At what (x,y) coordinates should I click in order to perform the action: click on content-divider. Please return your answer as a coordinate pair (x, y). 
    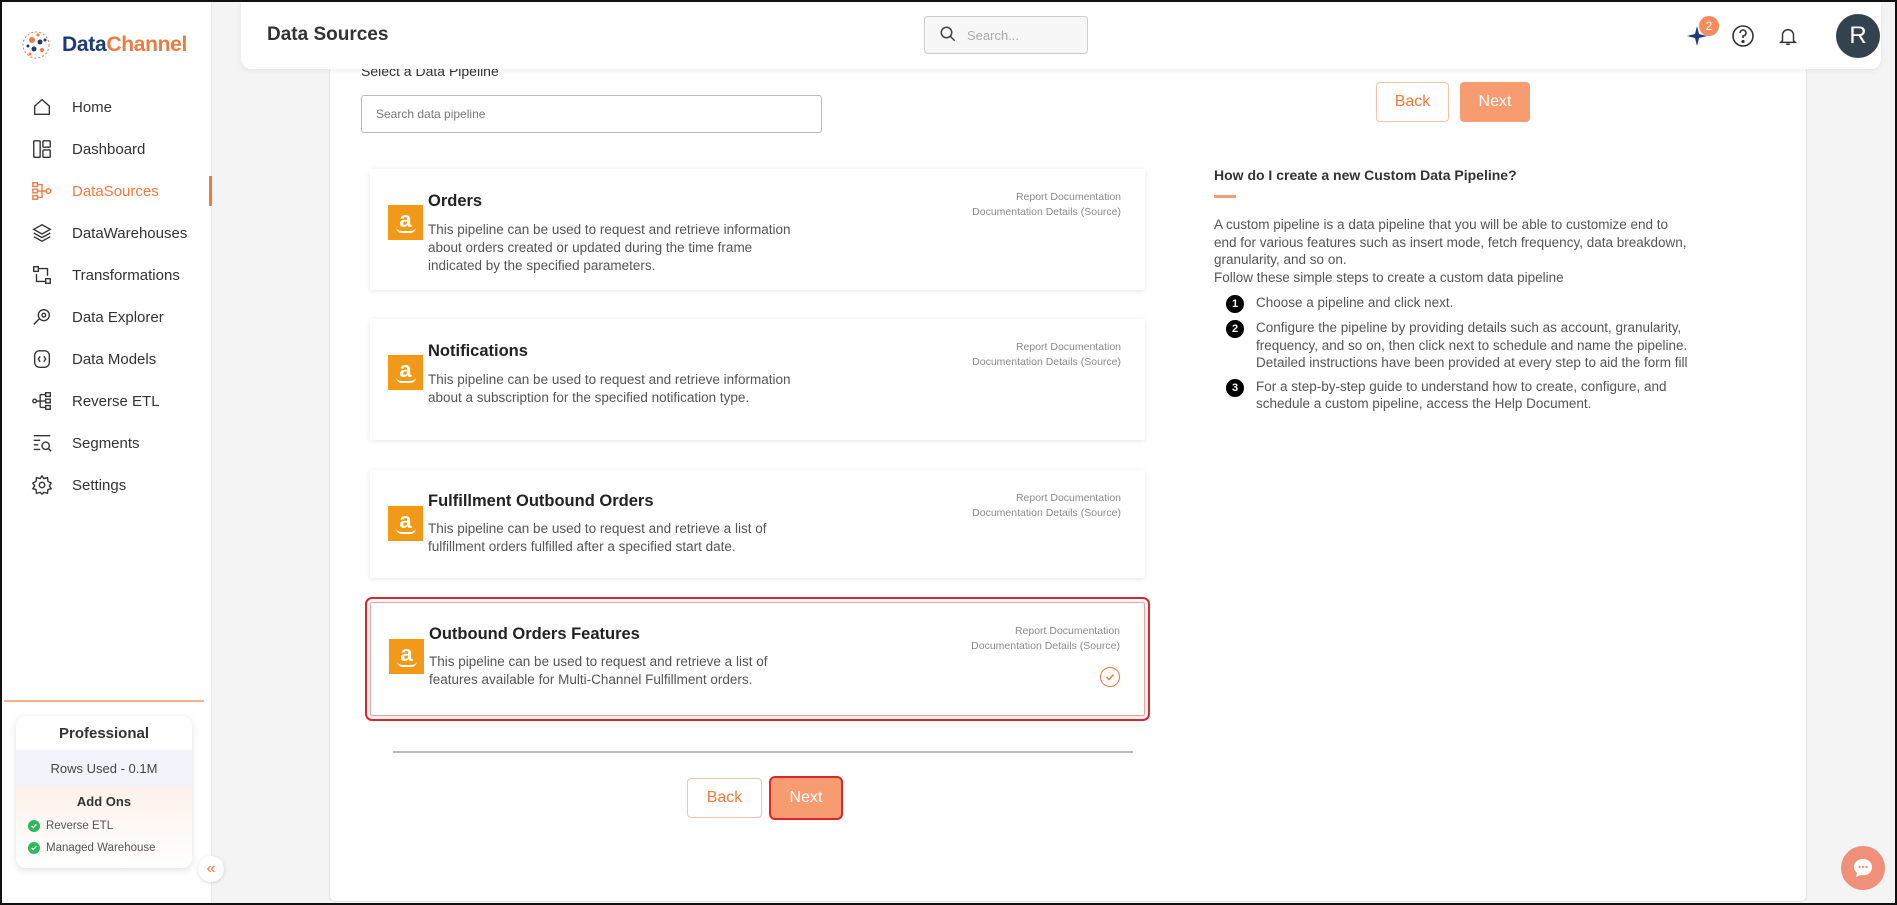
    Looking at the image, I should click on (763, 752).